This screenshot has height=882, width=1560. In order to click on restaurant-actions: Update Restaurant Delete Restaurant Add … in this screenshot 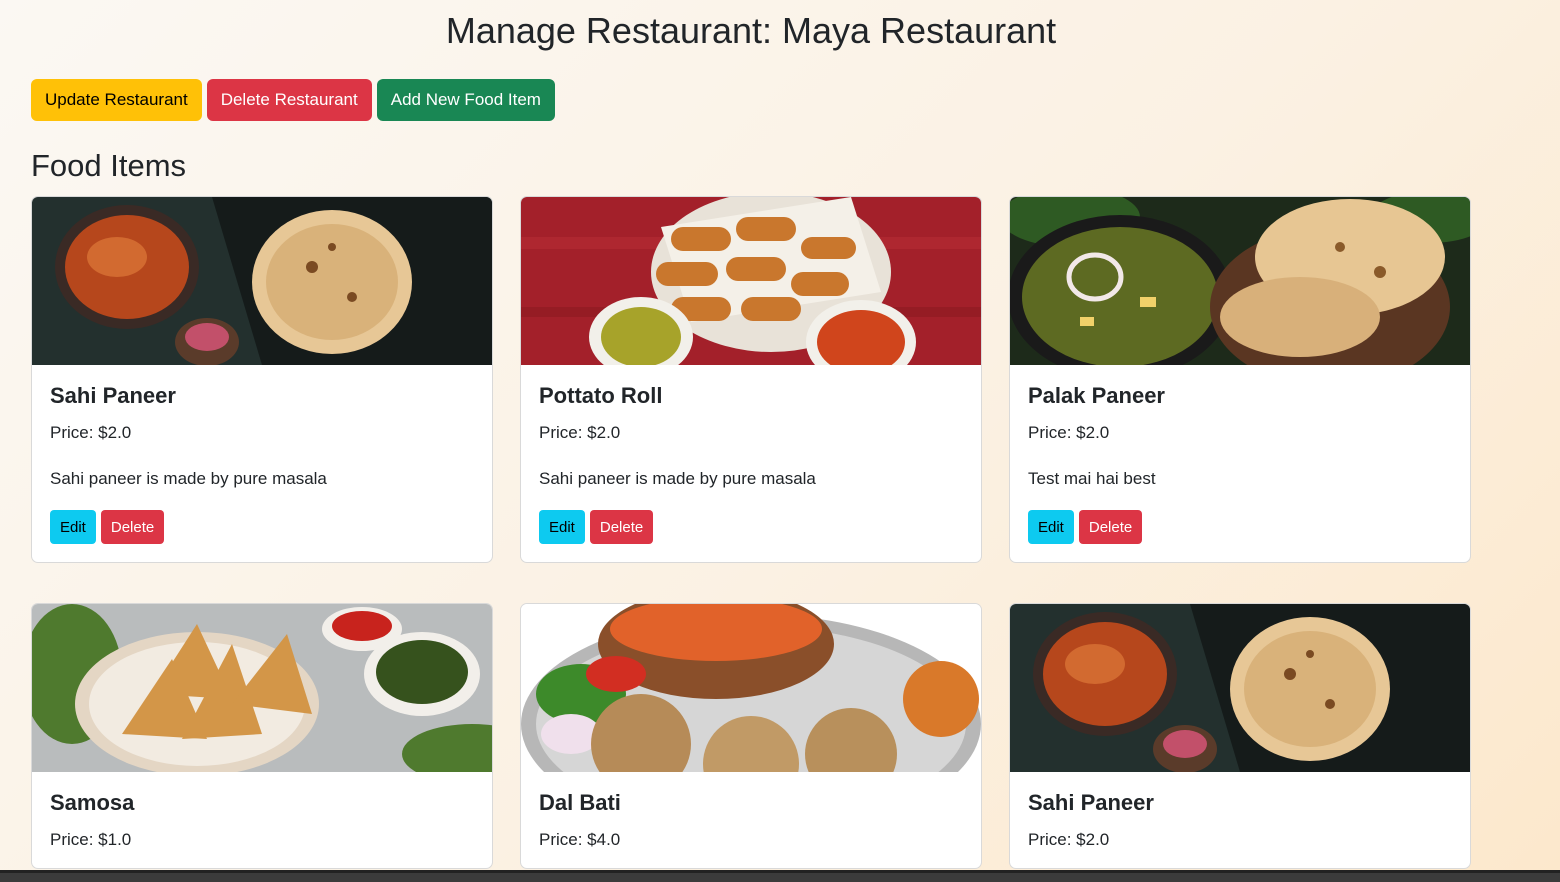, I will do `click(293, 100)`.